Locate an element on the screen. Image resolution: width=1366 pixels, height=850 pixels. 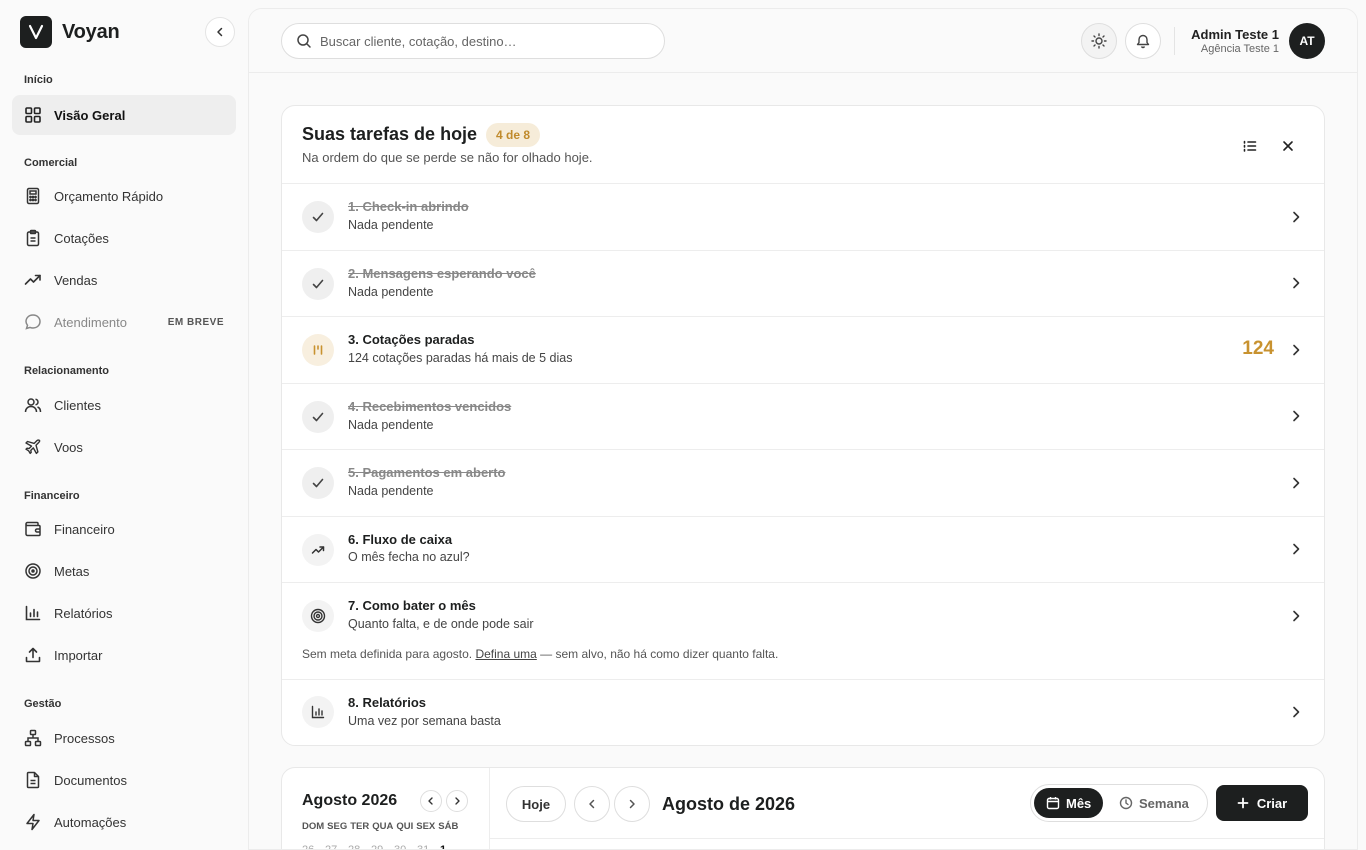
mini-next-month-button is located at coordinates (457, 801).